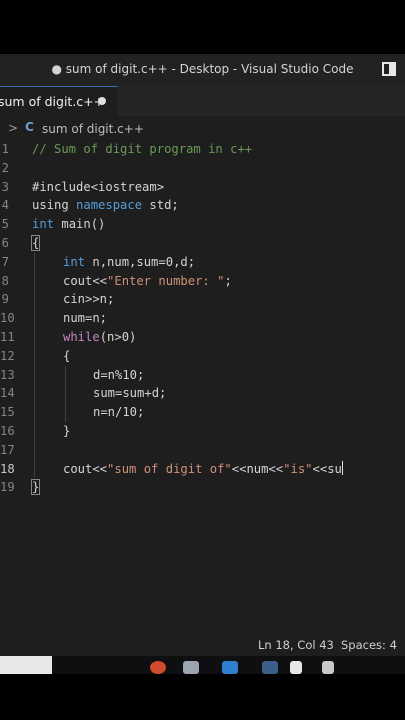  Describe the element at coordinates (202, 412) in the screenshot. I see `code-line: 15 n=n/10;` at that location.